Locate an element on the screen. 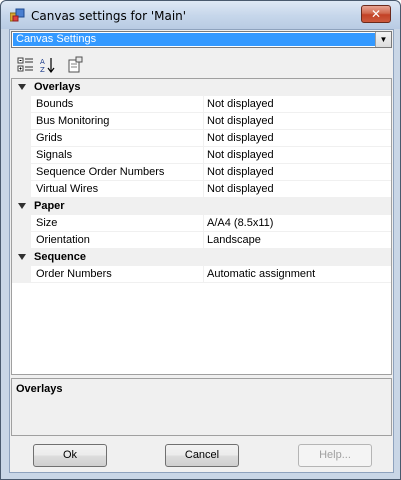 This screenshot has height=480, width=401. property-name: Grids is located at coordinates (117, 138).